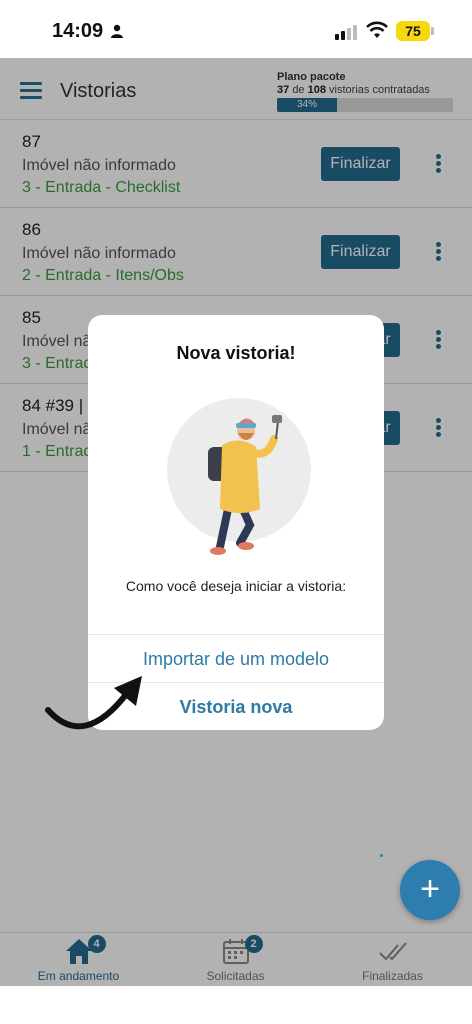 This screenshot has height=1024, width=472. What do you see at coordinates (78, 31) in the screenshot?
I see `status-time: 14:09` at bounding box center [78, 31].